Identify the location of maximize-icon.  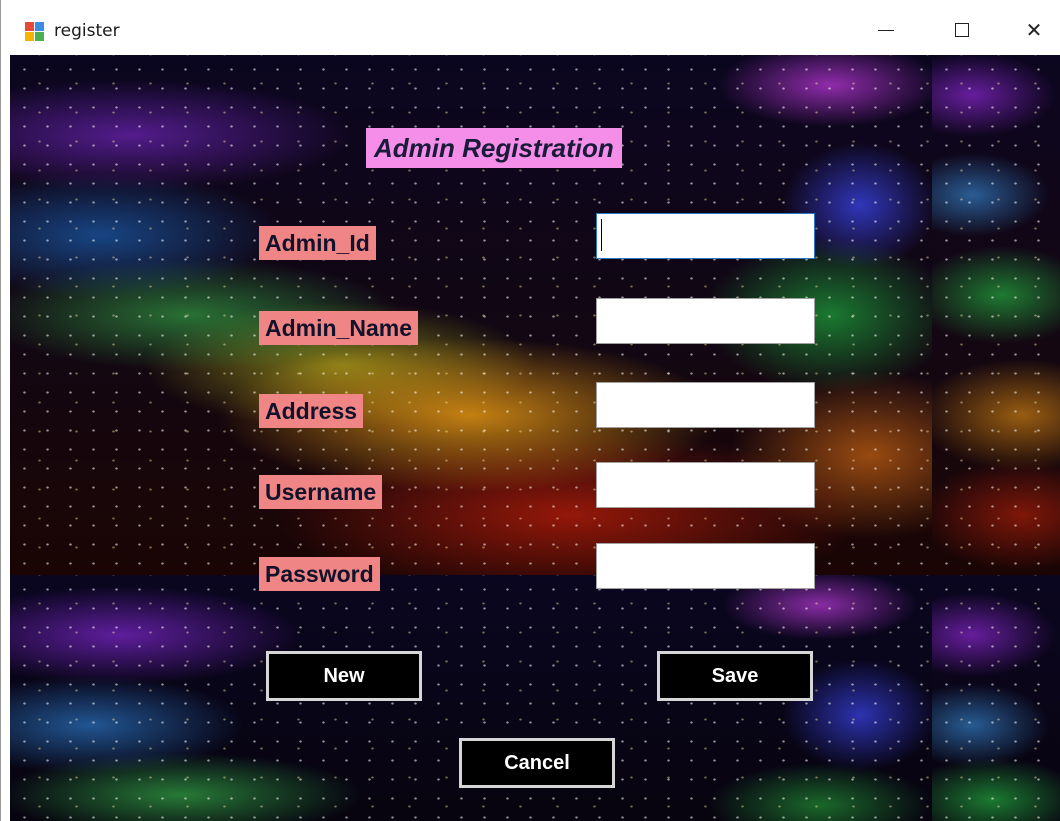
(962, 30).